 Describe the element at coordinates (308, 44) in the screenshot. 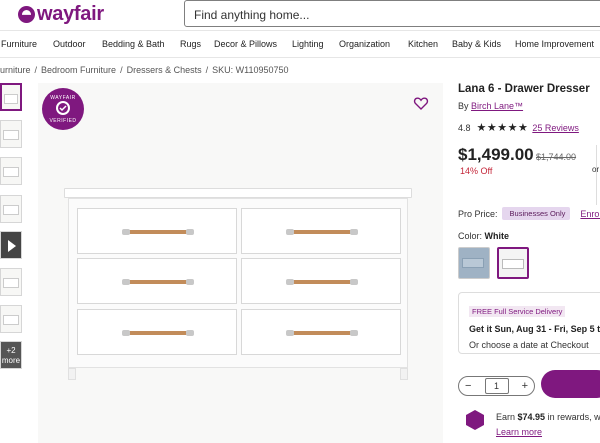

I see `nav-item-lighting: Lighting` at that location.